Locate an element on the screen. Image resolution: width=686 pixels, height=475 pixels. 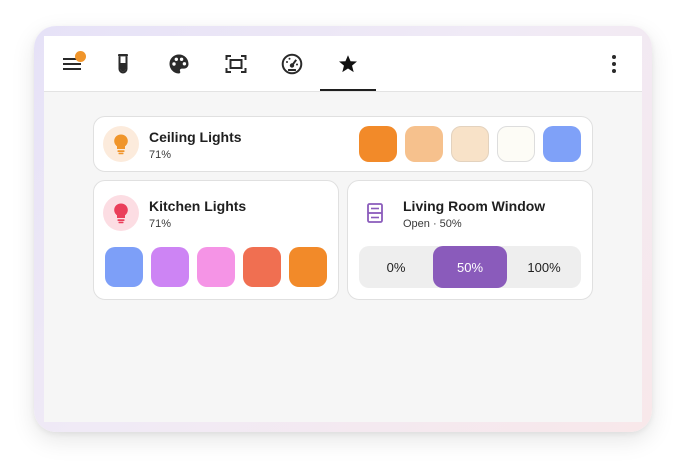
gauge-icon is located at coordinates (292, 64).